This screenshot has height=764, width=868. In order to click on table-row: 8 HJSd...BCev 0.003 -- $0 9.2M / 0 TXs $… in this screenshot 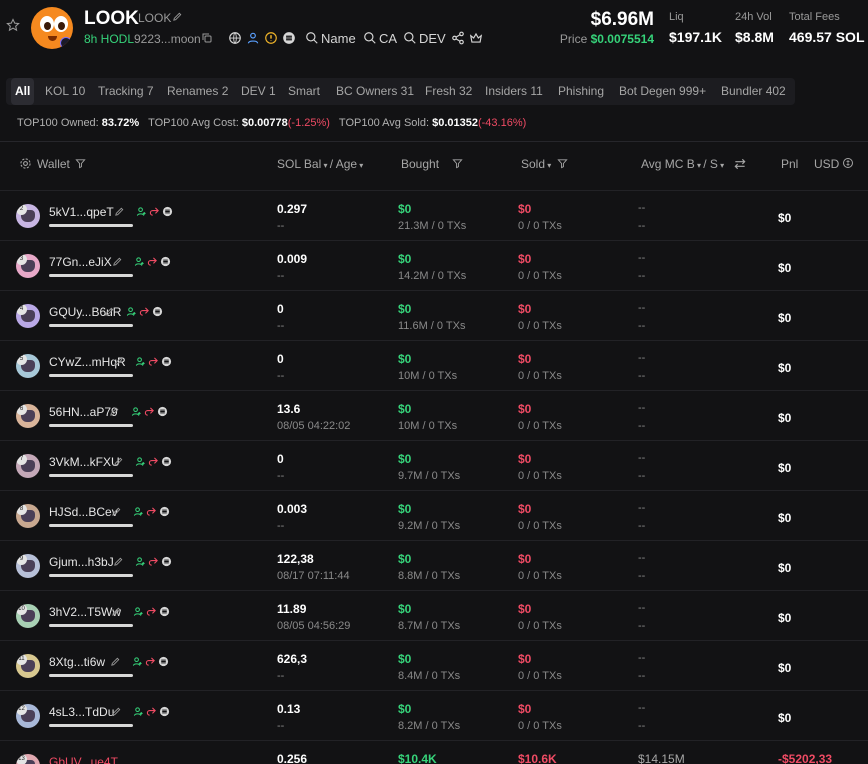, I will do `click(434, 515)`.